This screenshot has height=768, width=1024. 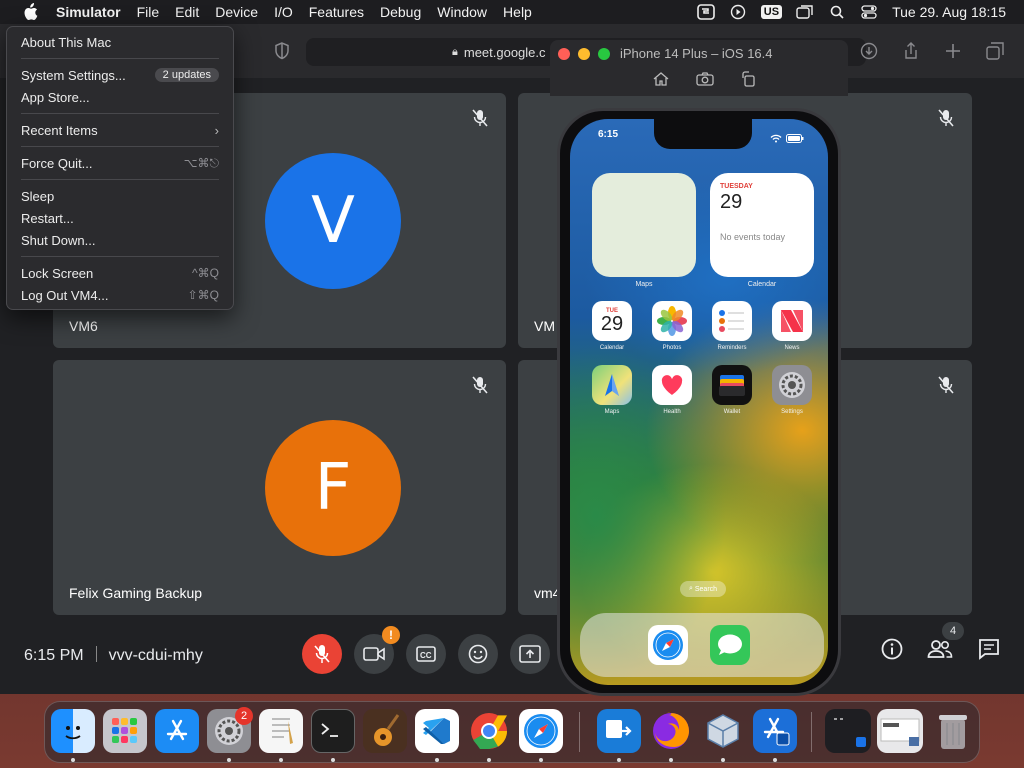 I want to click on menu-device: Device, so click(x=236, y=12).